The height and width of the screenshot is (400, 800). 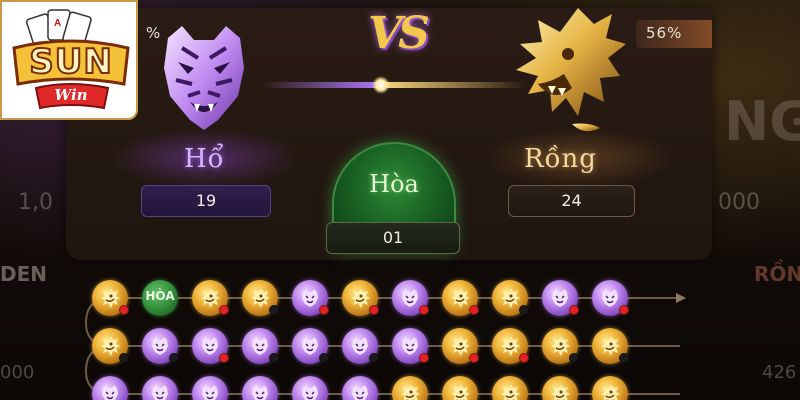 What do you see at coordinates (57, 23) in the screenshot?
I see `svg-text: A` at bounding box center [57, 23].